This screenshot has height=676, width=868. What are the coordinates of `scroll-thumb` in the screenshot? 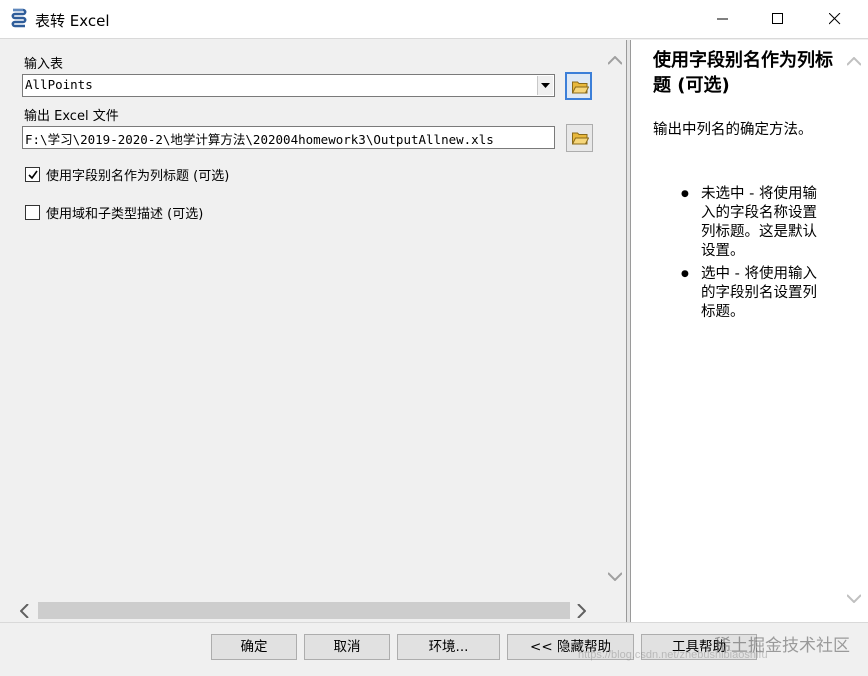 It's located at (304, 610).